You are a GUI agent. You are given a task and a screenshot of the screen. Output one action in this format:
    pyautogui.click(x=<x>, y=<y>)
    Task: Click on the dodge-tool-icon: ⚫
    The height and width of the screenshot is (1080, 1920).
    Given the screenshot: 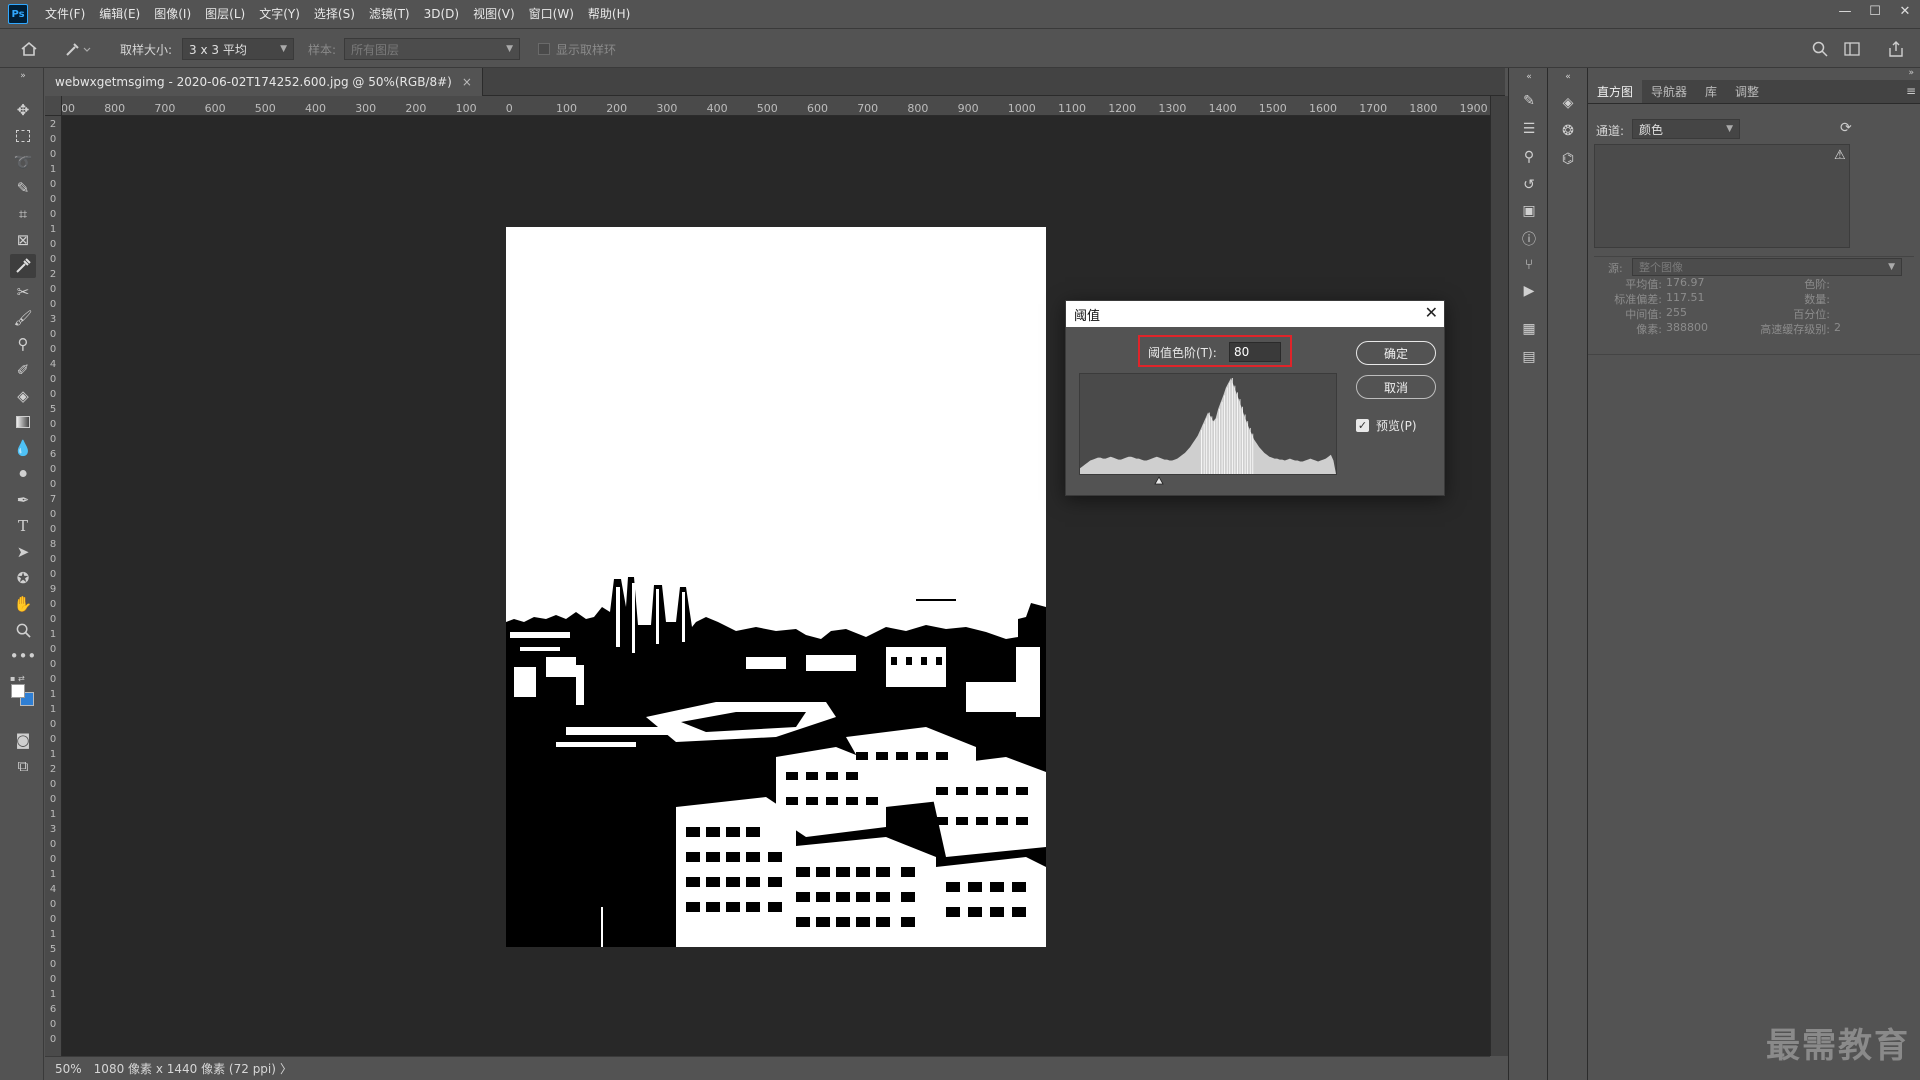 What is the action you would take?
    pyautogui.click(x=23, y=474)
    